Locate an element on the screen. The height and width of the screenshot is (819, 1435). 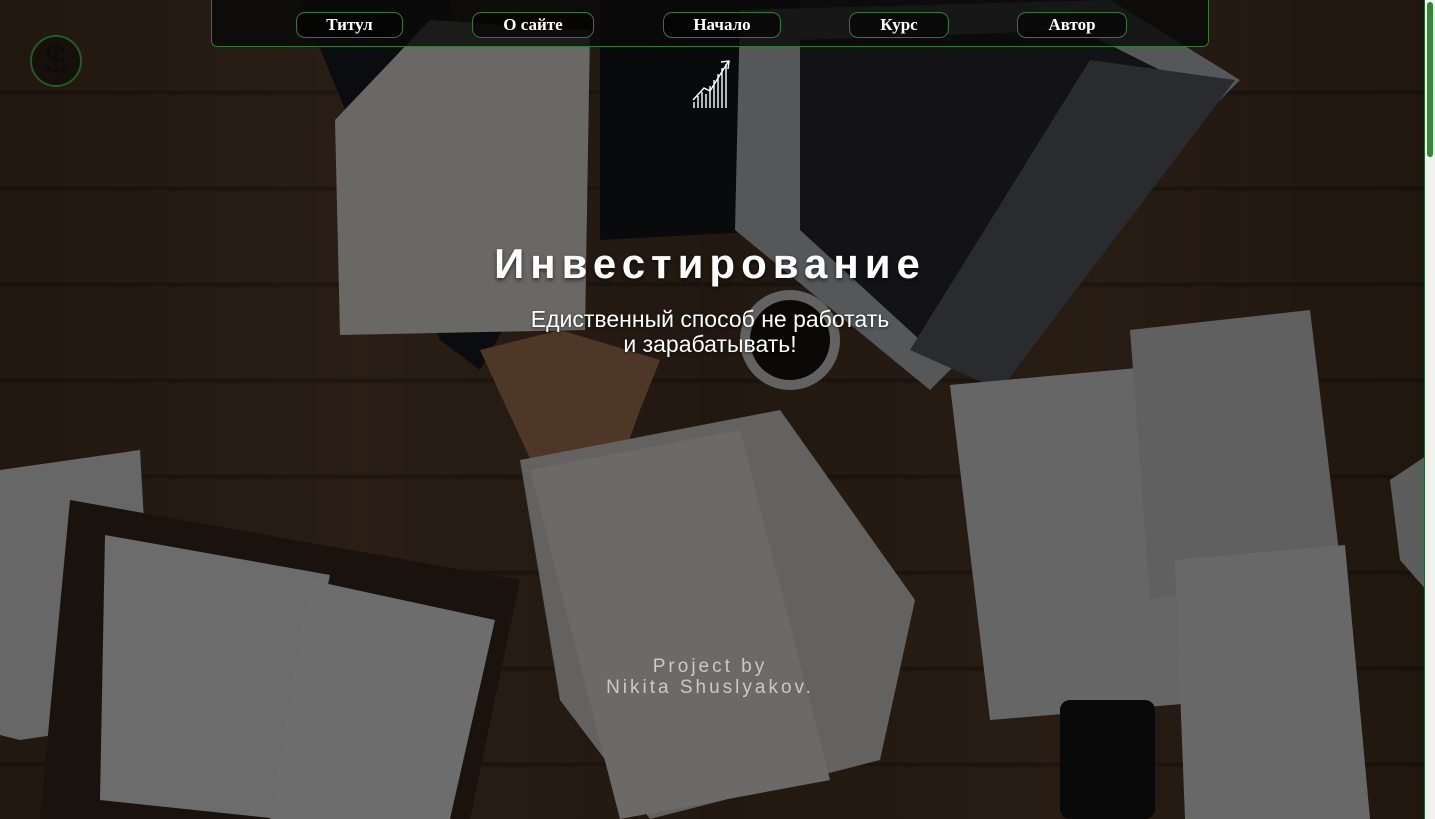
nav-item-start: Начало is located at coordinates (722, 25).